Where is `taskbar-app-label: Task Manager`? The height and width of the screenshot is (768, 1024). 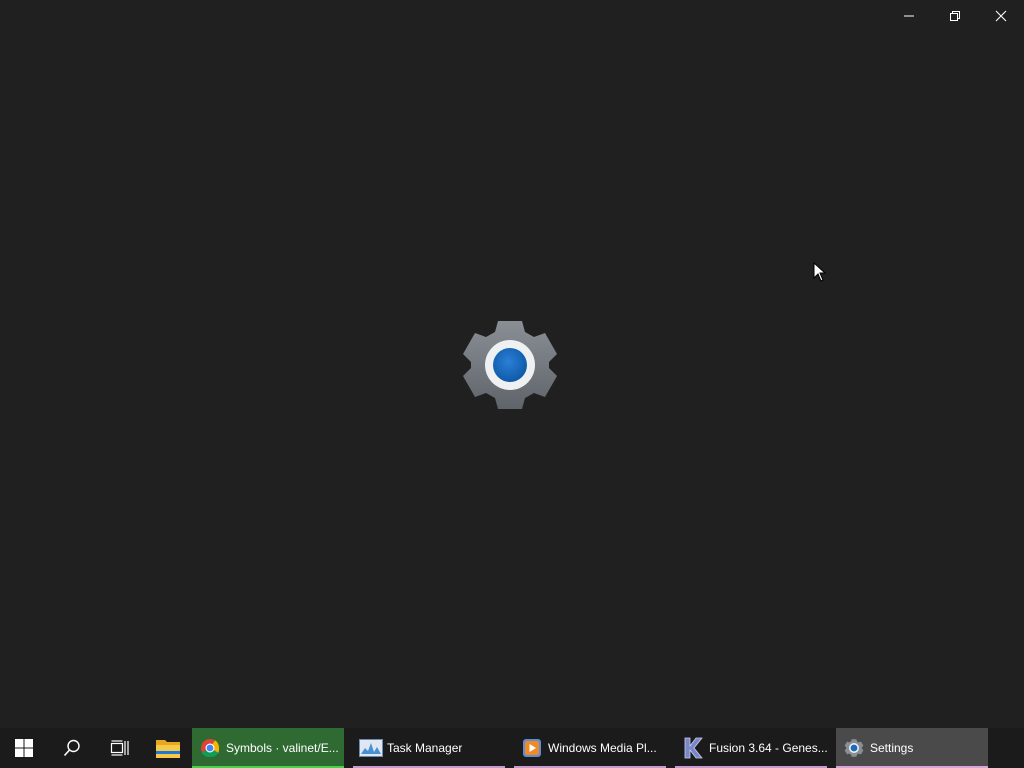
taskbar-app-label: Task Manager is located at coordinates (425, 748).